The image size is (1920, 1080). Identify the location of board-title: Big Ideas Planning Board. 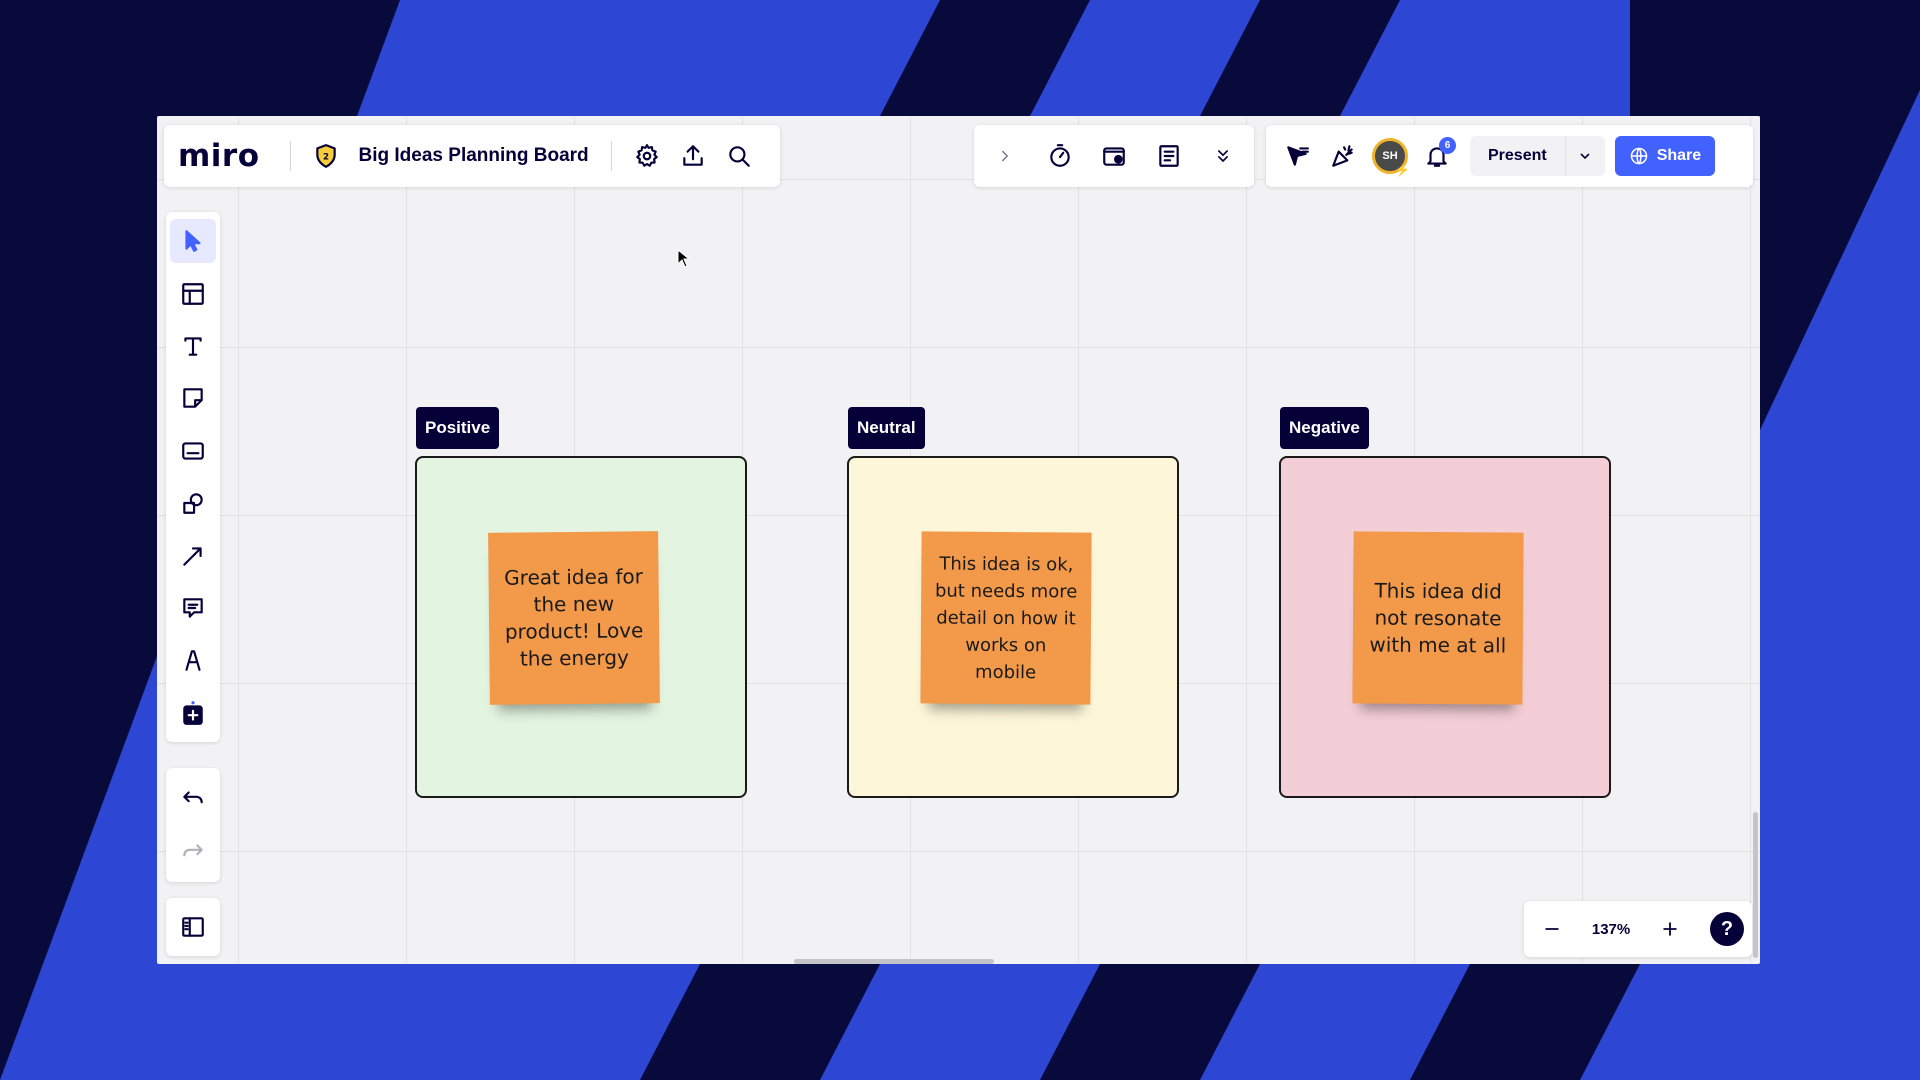
(474, 156).